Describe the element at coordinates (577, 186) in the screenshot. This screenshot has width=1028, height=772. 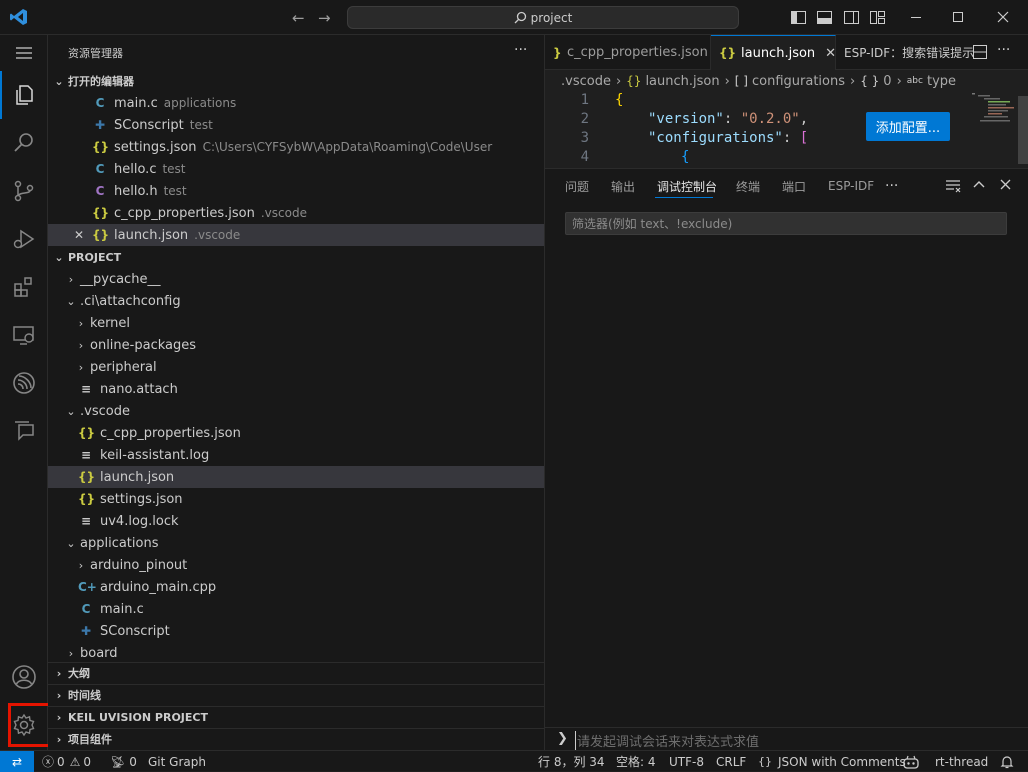
I see `panel-tab-problems: 问题` at that location.